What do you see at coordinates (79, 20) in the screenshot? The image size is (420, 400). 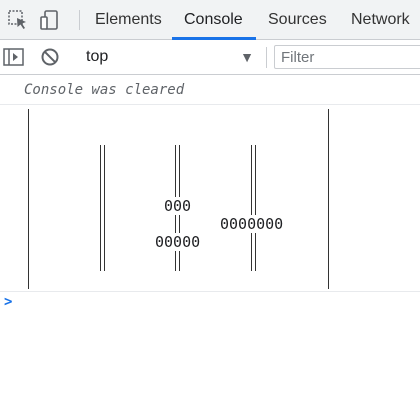 I see `toolbar-divider` at bounding box center [79, 20].